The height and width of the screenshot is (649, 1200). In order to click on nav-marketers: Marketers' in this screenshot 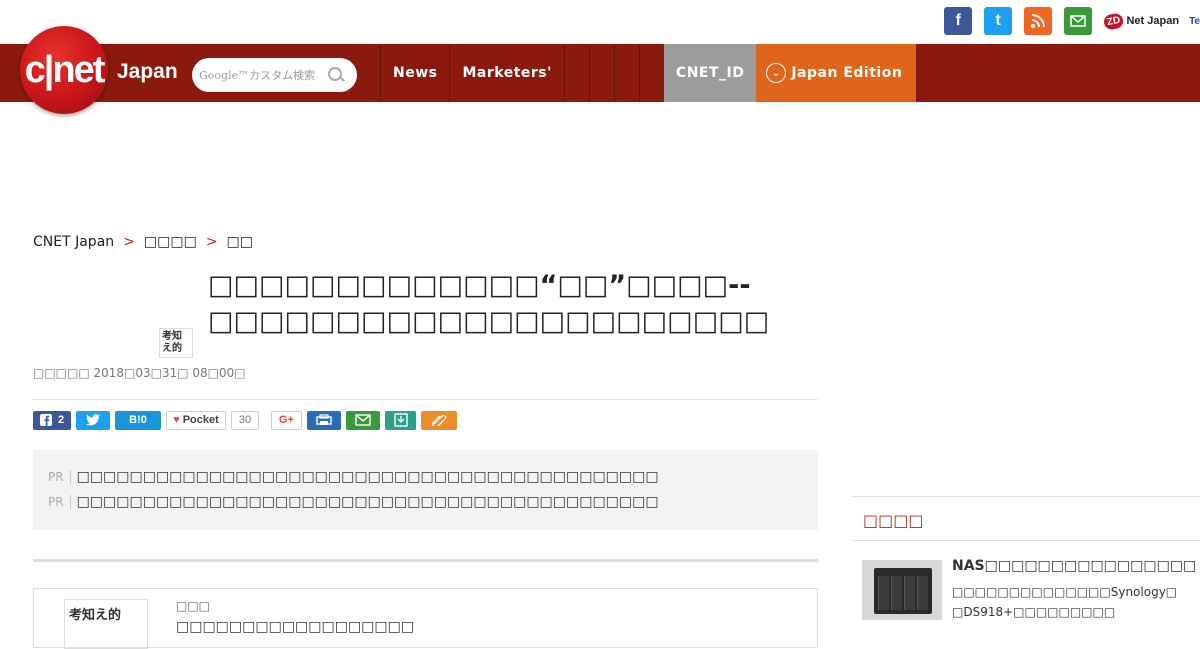, I will do `click(506, 73)`.